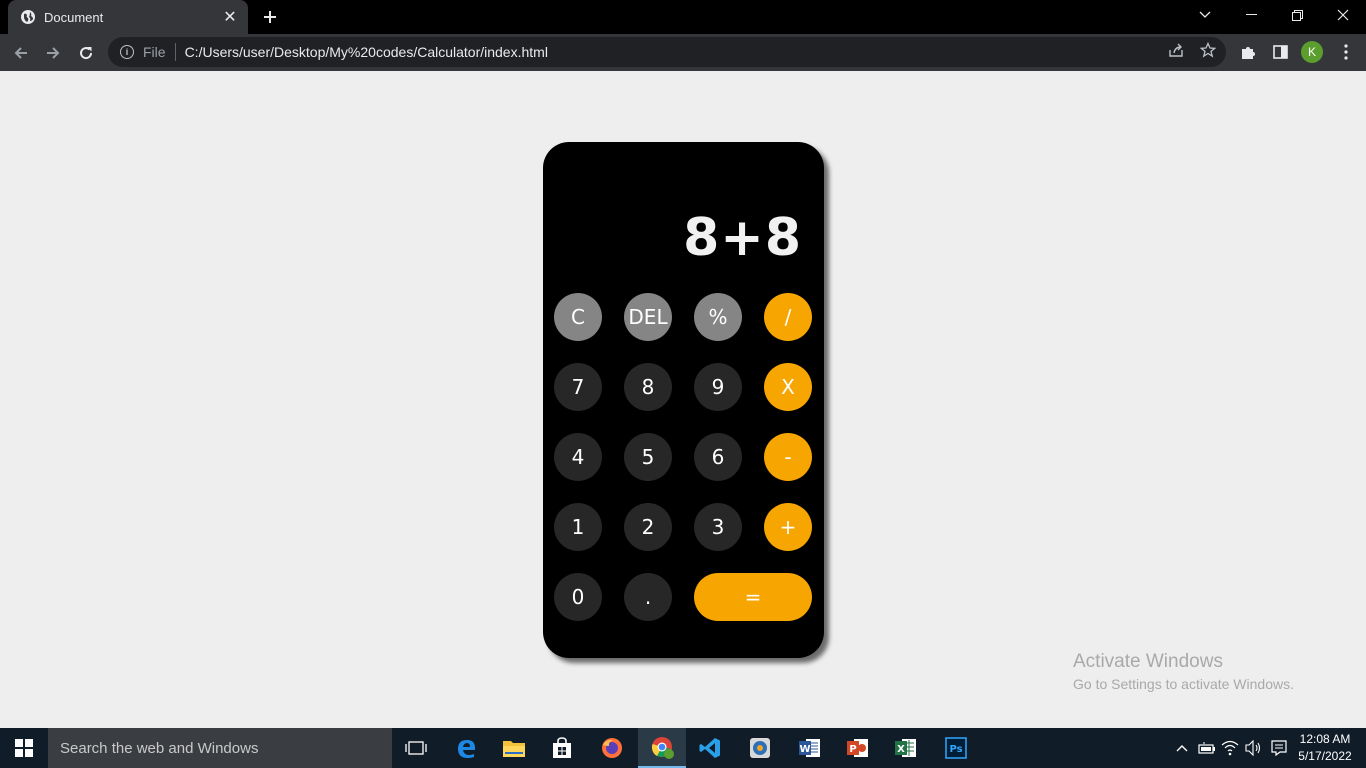 Image resolution: width=1366 pixels, height=768 pixels. What do you see at coordinates (220, 748) in the screenshot?
I see `taskbar-search-box: Search the web and Windows` at bounding box center [220, 748].